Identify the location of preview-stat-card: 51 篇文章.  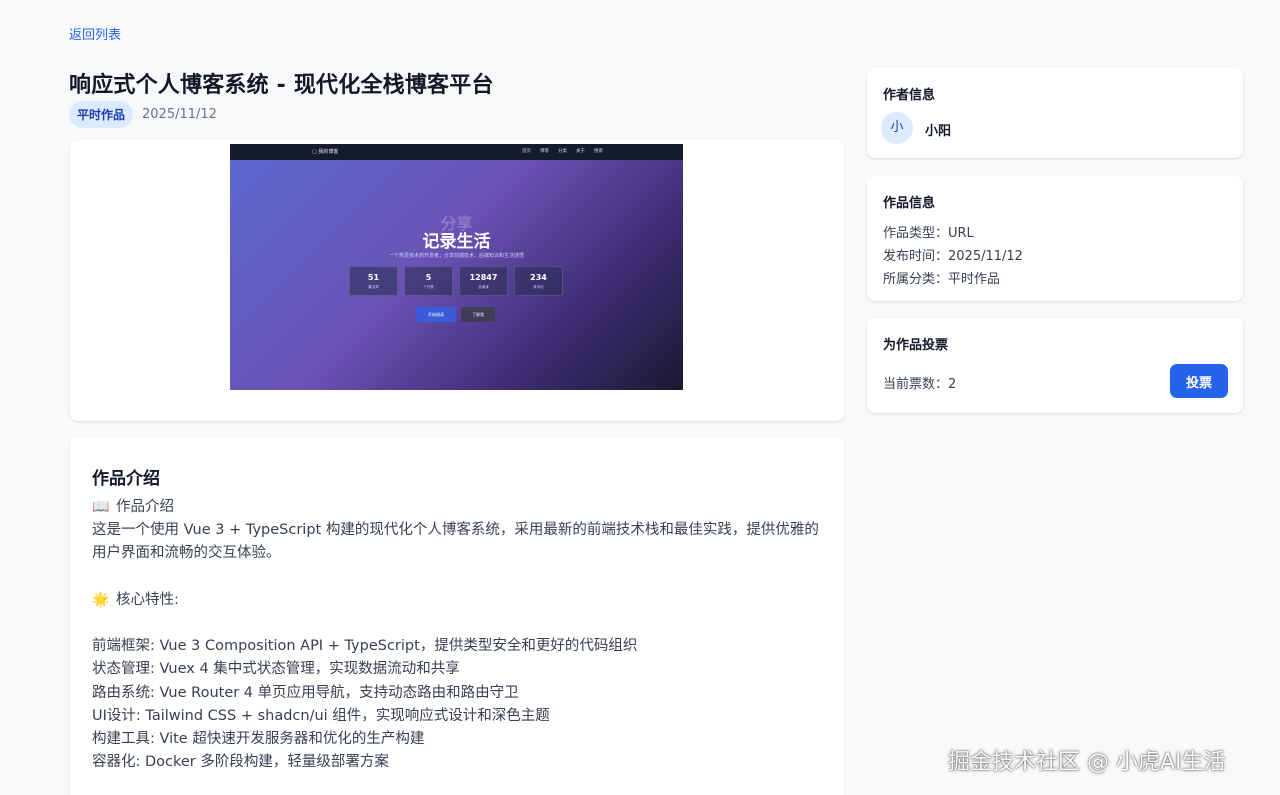
(373, 281).